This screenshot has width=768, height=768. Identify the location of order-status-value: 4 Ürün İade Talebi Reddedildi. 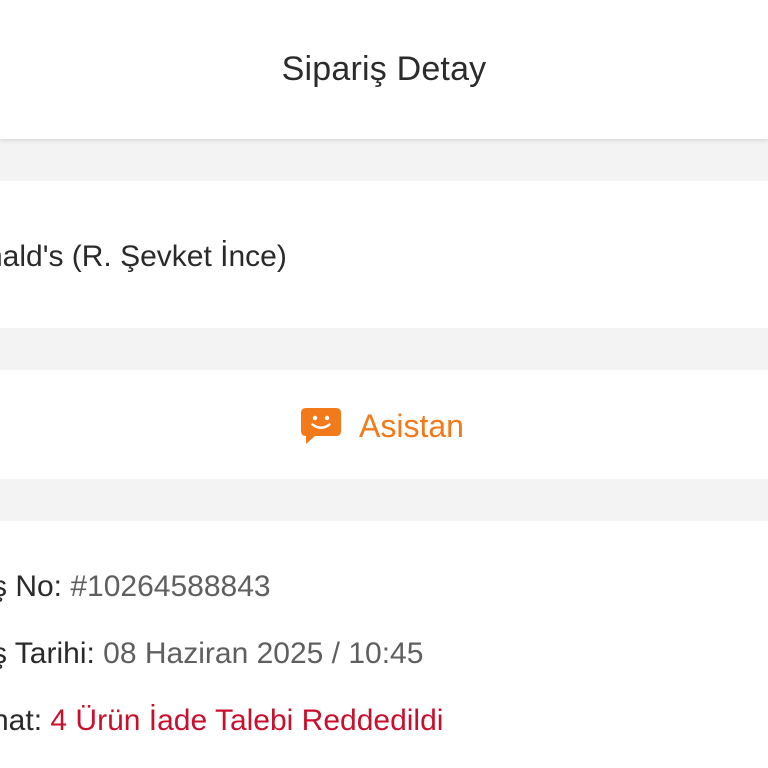
(247, 720).